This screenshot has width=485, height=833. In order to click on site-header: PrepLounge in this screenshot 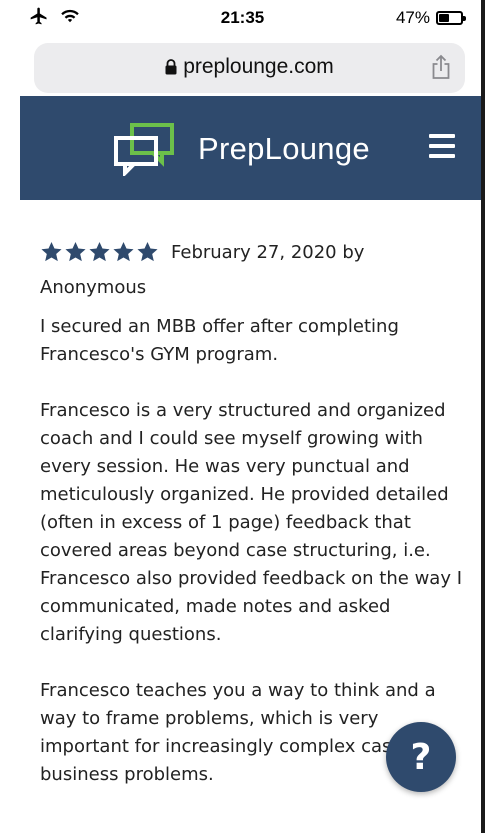, I will do `click(252, 148)`.